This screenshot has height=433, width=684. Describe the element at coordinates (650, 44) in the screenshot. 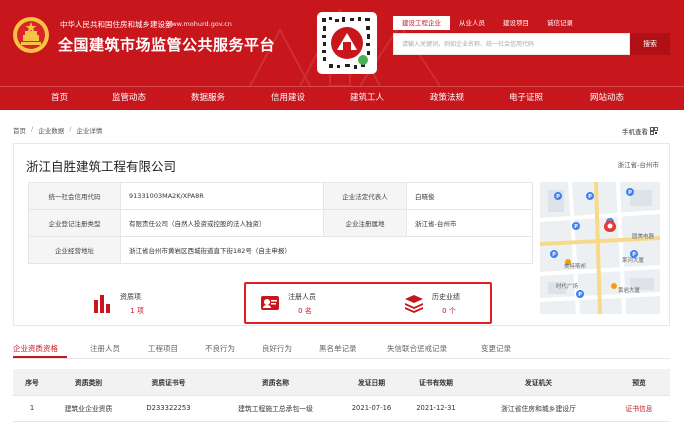

I see `search-button: 搜索` at that location.